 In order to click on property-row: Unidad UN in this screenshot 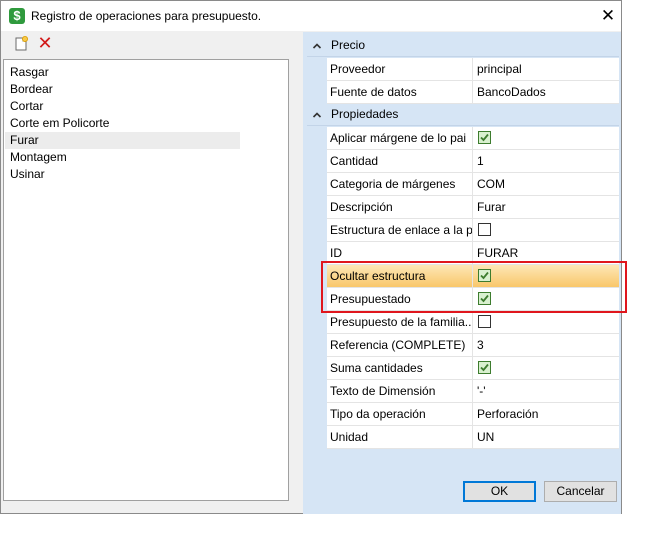, I will do `click(473, 437)`.